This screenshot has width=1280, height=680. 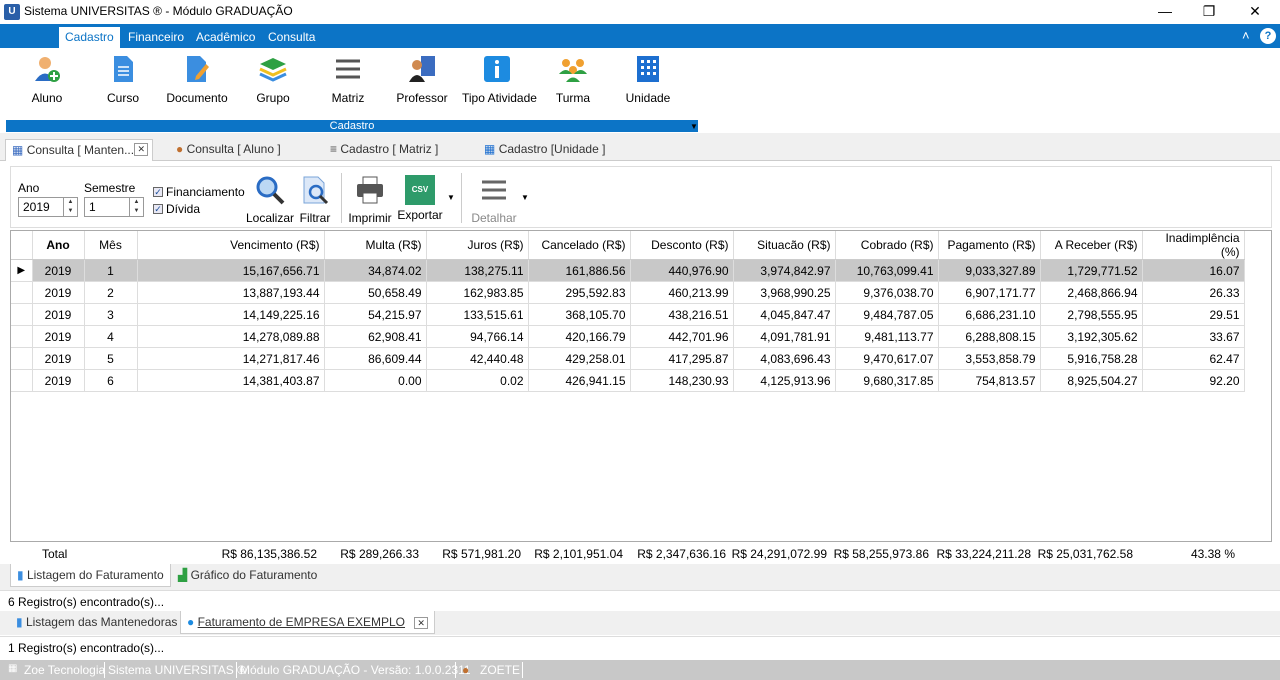 What do you see at coordinates (231, 270) in the screenshot?
I see `table-cell: 15,167,656.71` at bounding box center [231, 270].